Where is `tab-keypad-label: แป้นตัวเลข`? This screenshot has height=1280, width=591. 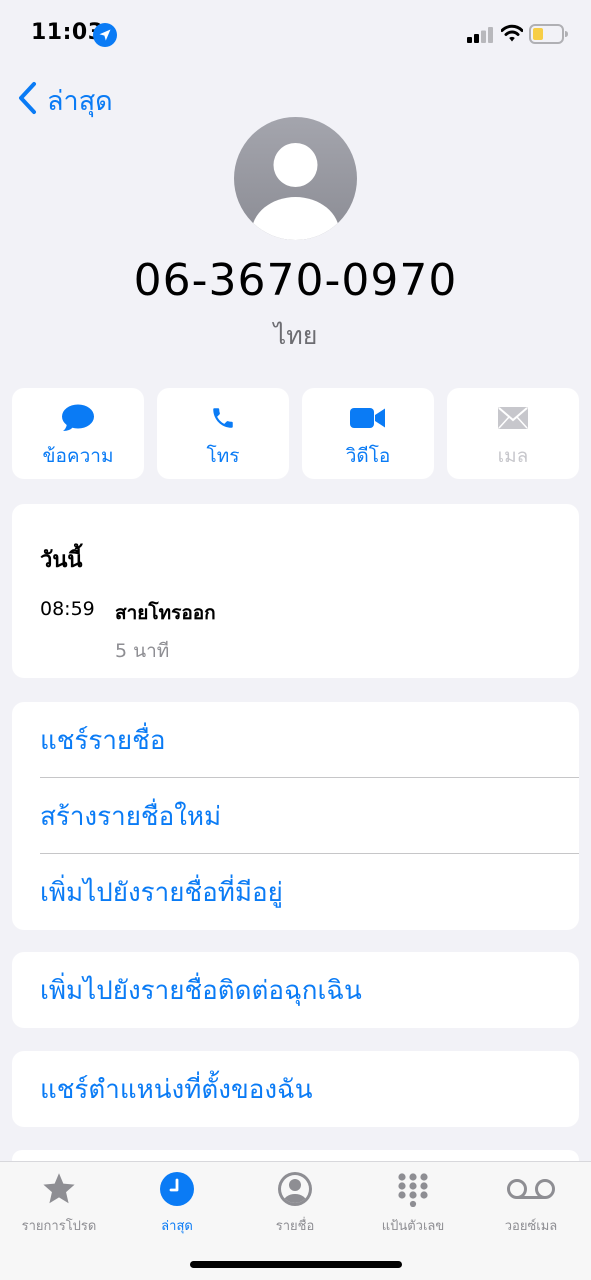 tab-keypad-label: แป้นตัวเลข is located at coordinates (413, 1226).